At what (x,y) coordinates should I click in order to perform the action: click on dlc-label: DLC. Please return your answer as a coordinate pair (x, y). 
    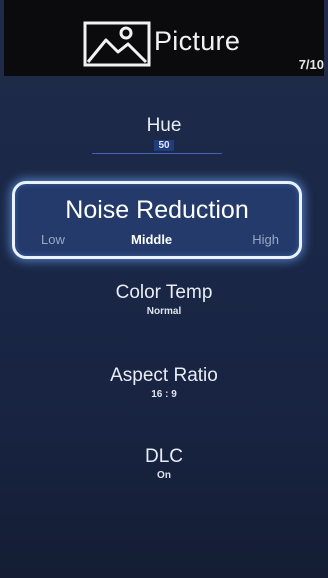
    Looking at the image, I should click on (163, 456).